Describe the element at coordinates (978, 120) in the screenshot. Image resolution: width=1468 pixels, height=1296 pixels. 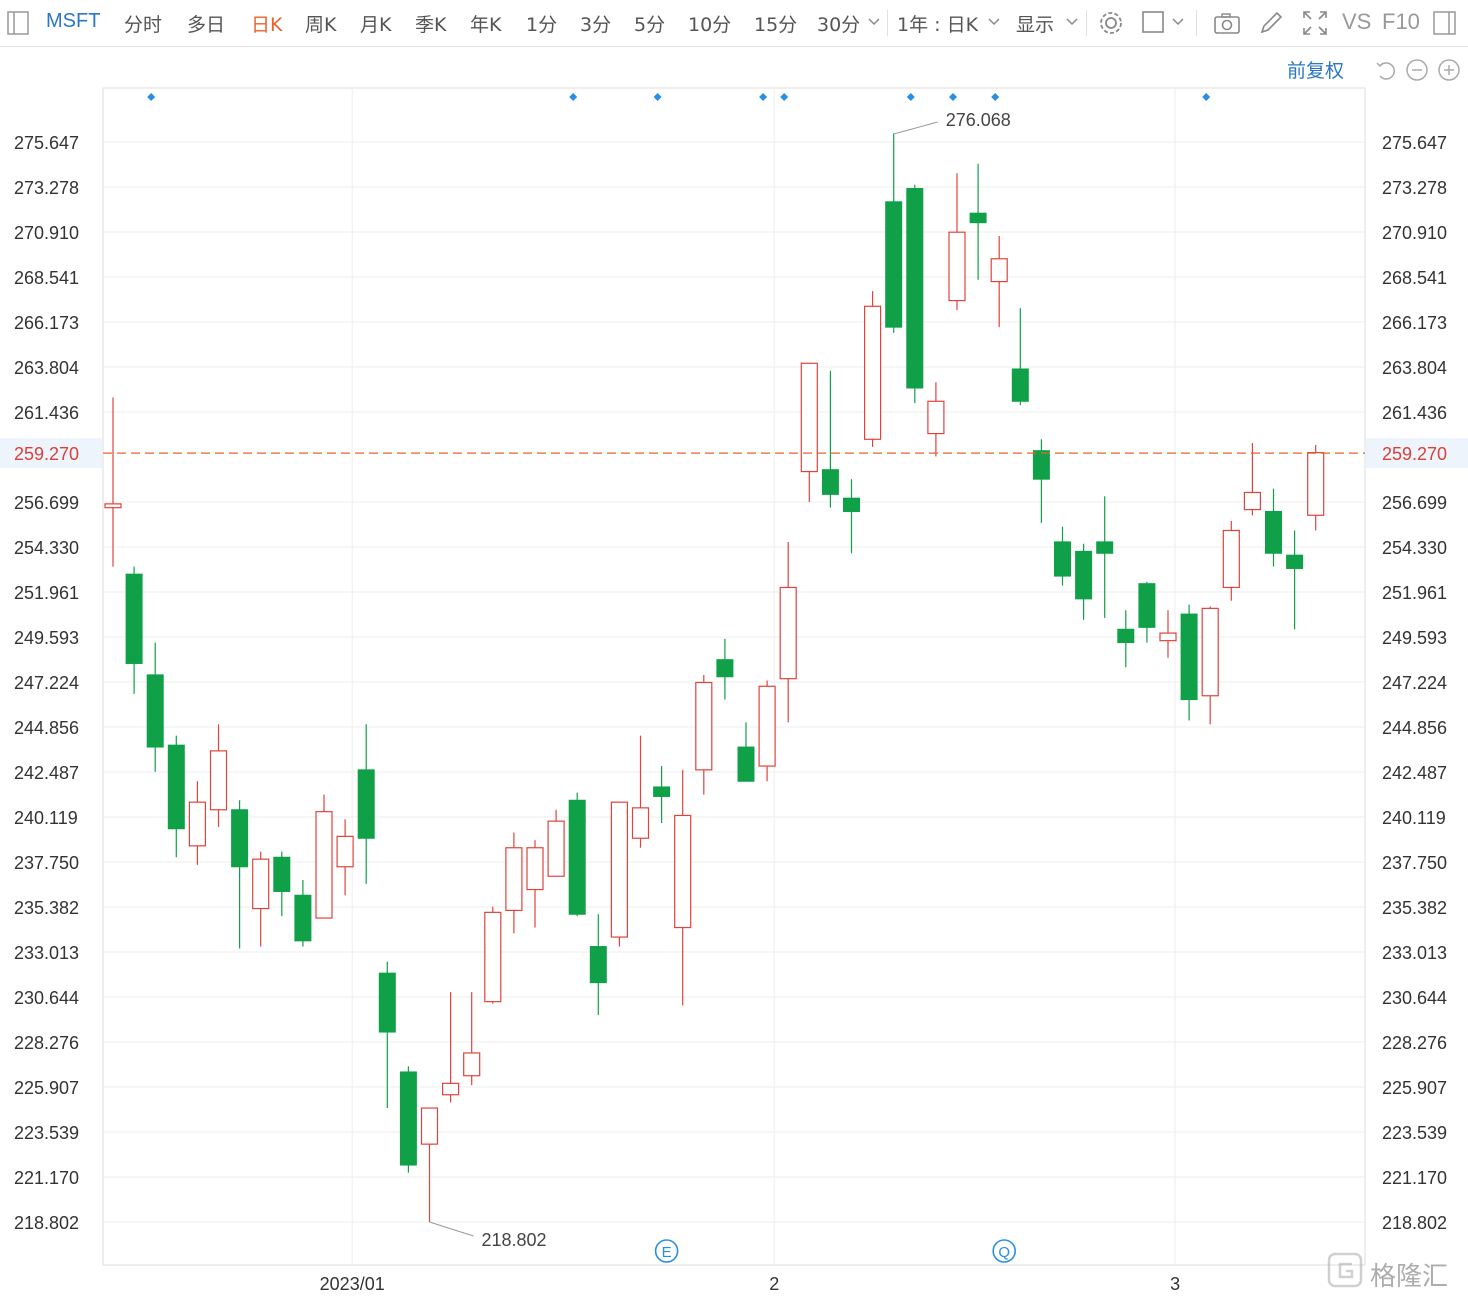
I see `max-price-label: 276.068` at that location.